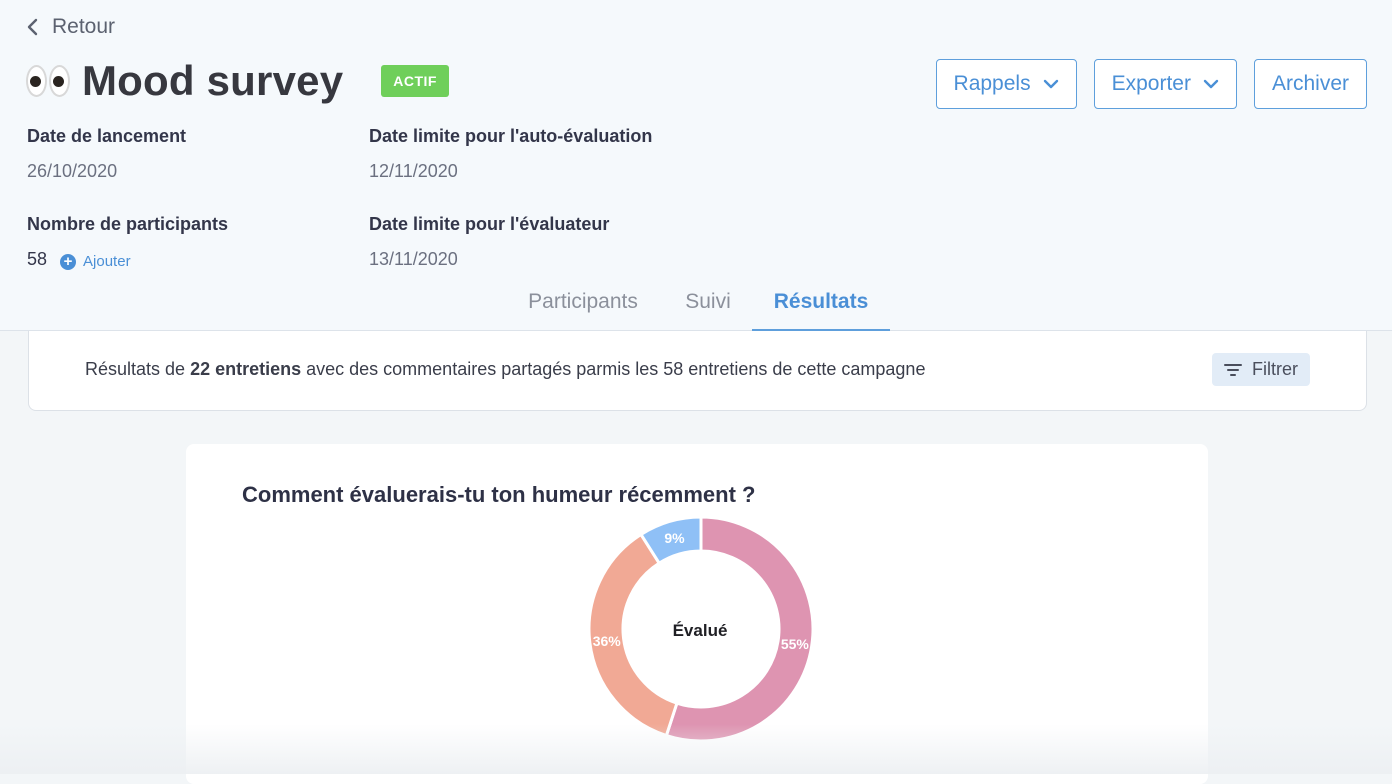  Describe the element at coordinates (489, 242) in the screenshot. I see `reviewer-deadline: Date limite pour l'évaluateur 13/11/2020` at that location.